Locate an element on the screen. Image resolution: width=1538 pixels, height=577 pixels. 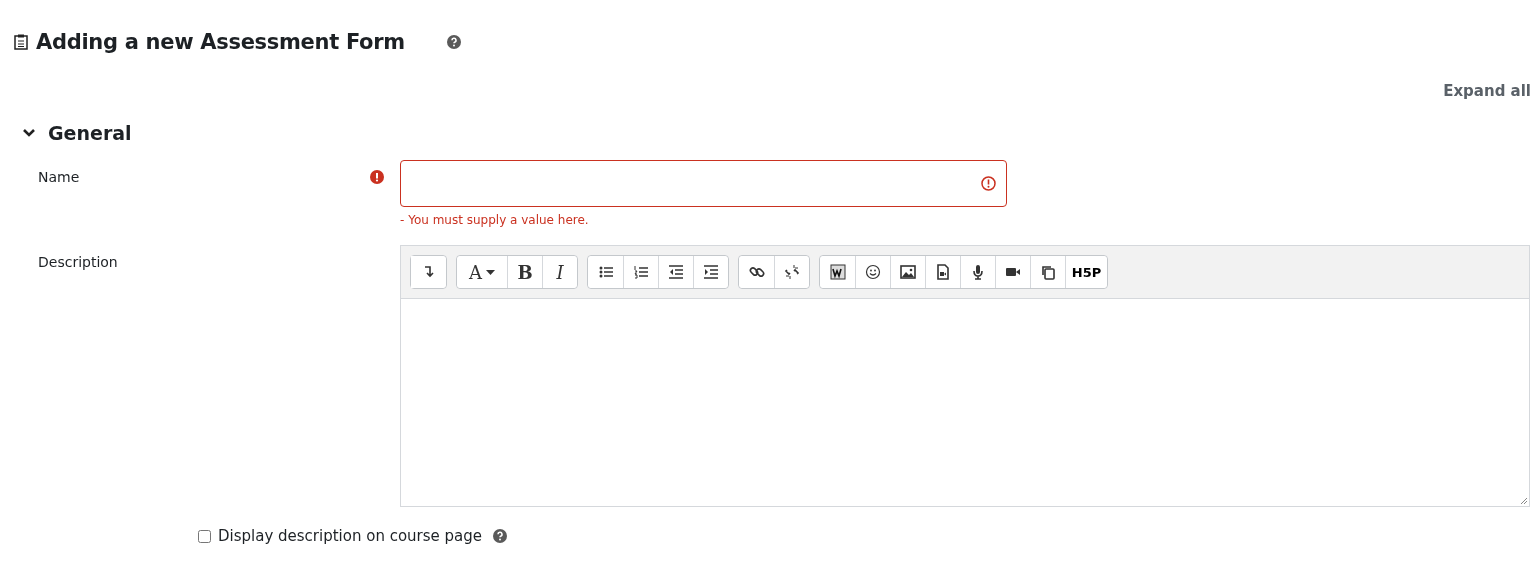
video-file-icon is located at coordinates (943, 272).